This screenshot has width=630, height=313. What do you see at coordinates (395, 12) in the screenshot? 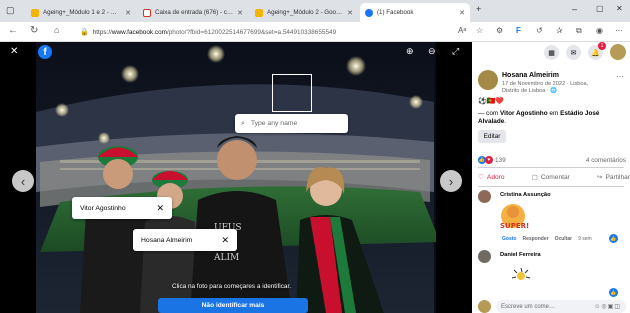
I see `tab-title: (1) Facebook` at bounding box center [395, 12].